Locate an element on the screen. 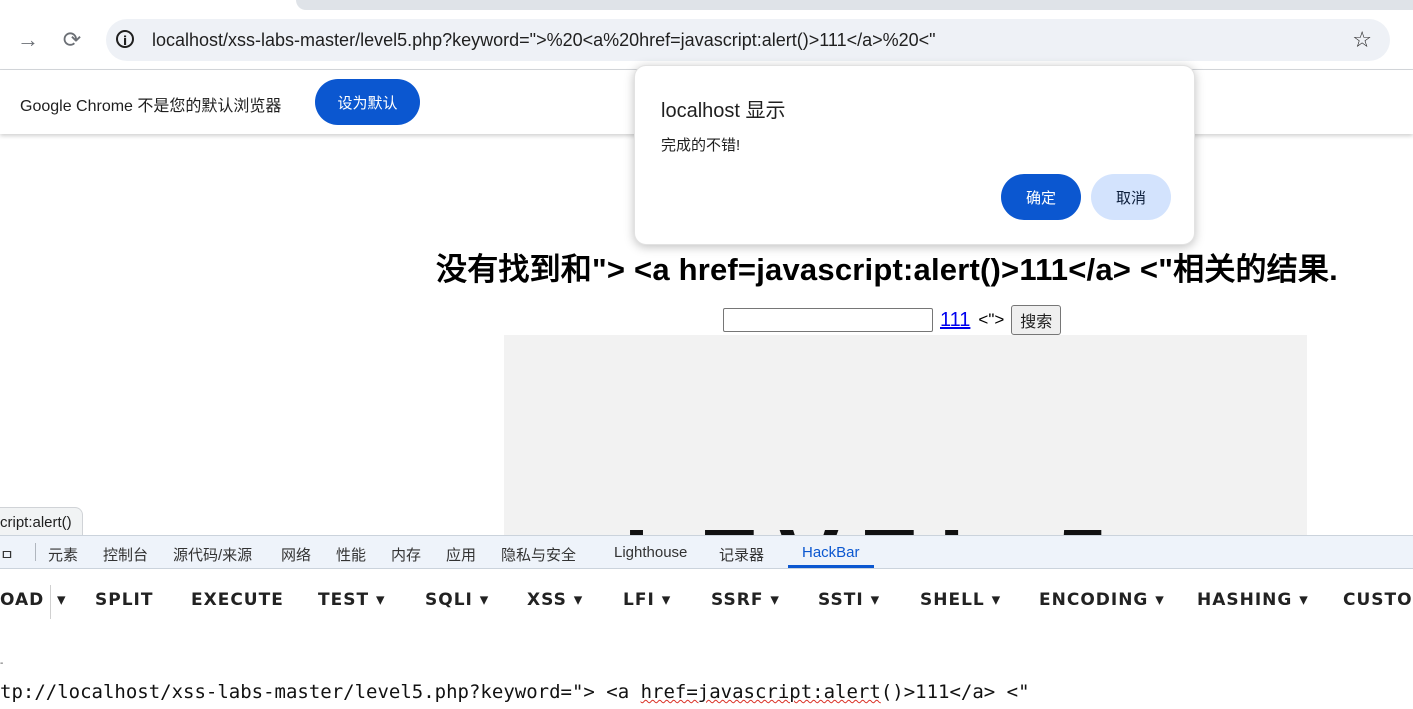 This screenshot has width=1413, height=709. search-form: 111 <"> 搜索 is located at coordinates (892, 320).